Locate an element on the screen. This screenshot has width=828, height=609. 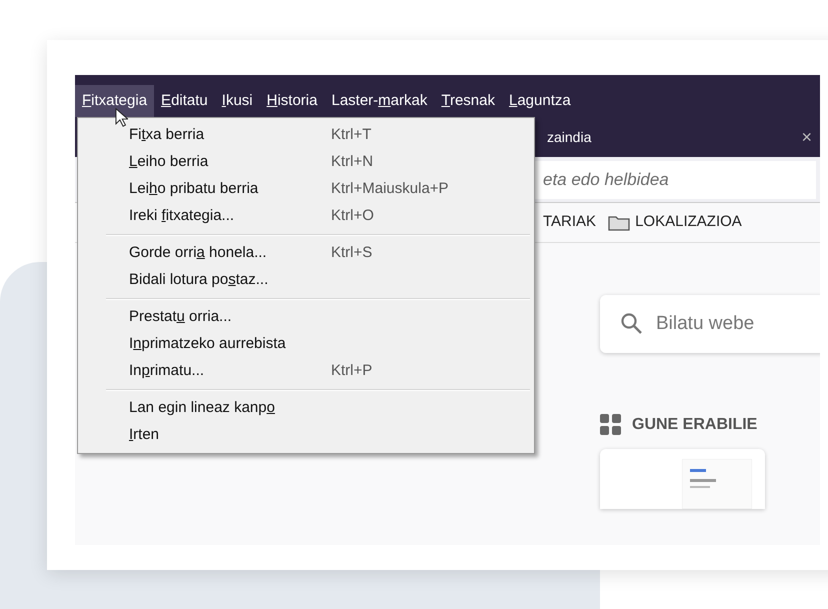
menu-item: Fitxa berria Ktrl+T is located at coordinates (319, 135).